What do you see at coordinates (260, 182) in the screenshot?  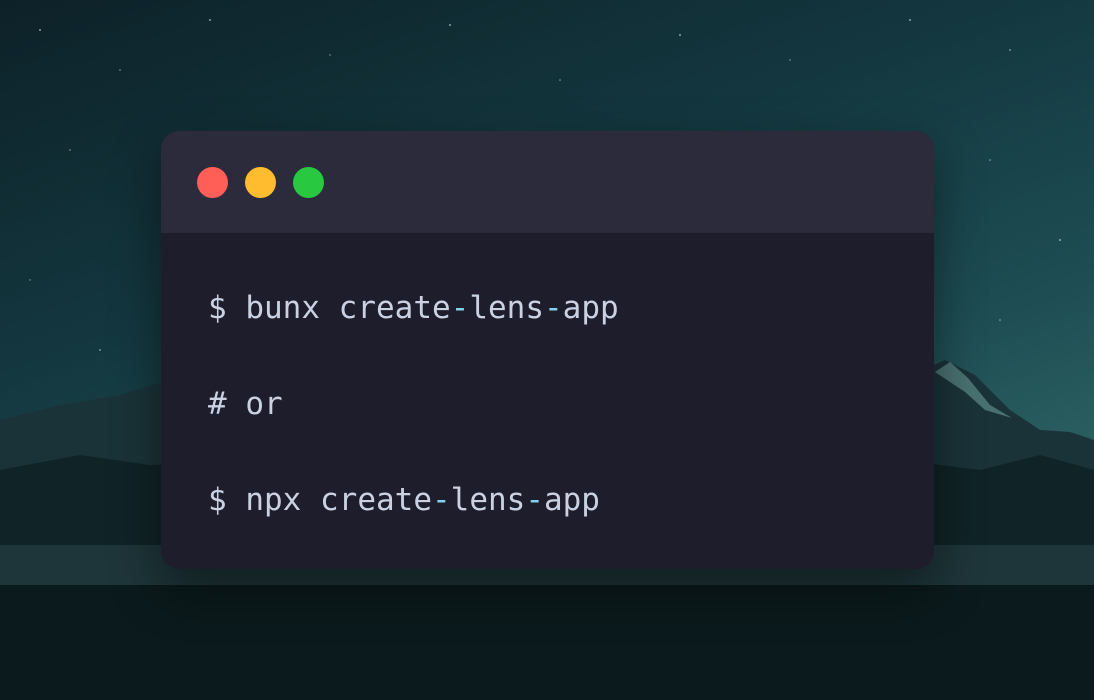 I see `minimize-button` at bounding box center [260, 182].